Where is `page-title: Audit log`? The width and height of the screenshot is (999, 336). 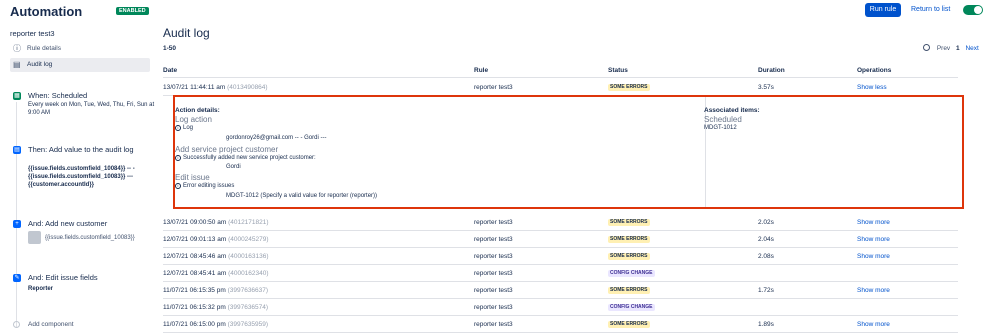 page-title: Audit log is located at coordinates (186, 33).